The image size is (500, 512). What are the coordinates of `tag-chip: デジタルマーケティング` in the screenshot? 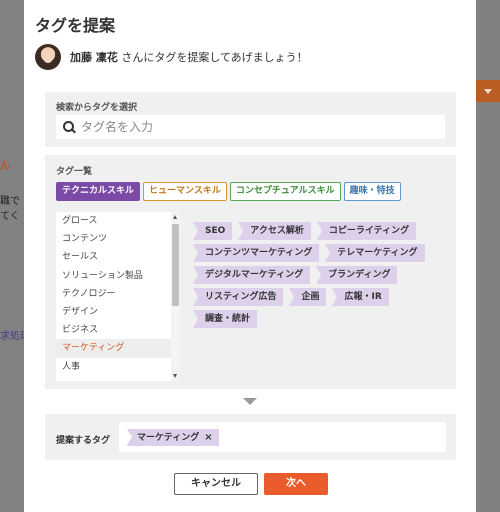 It's located at (252, 275).